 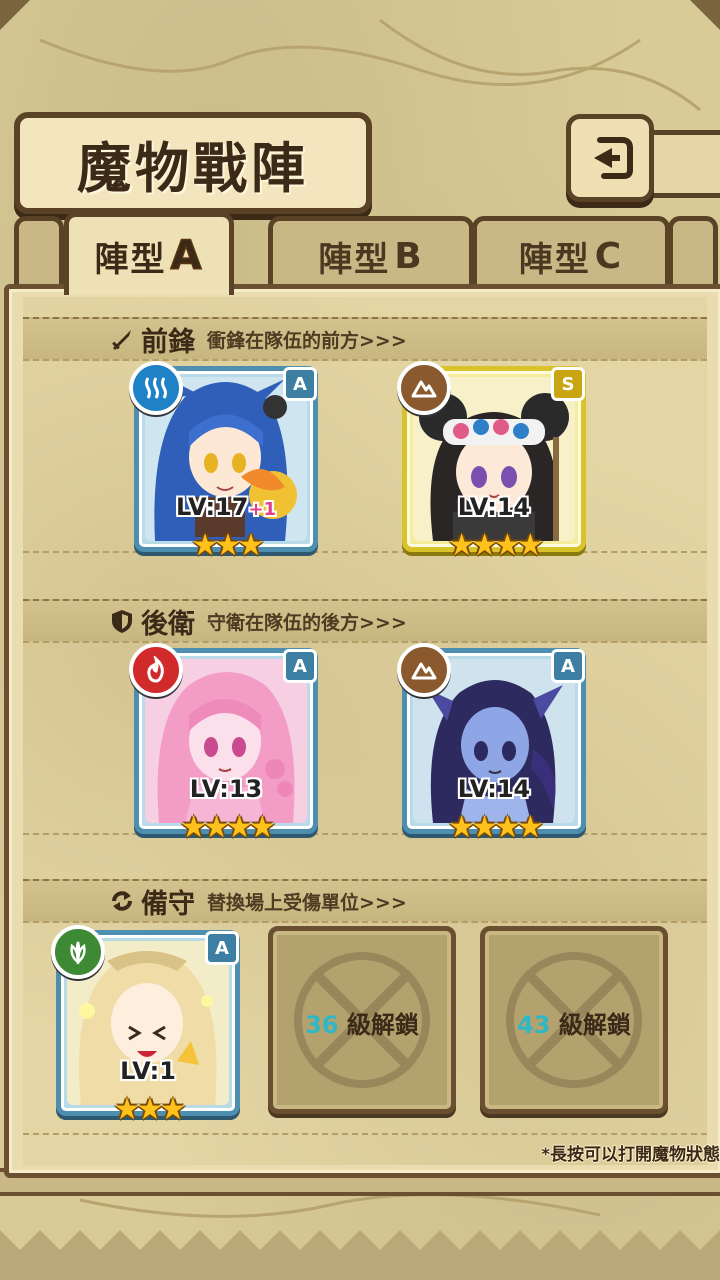 I want to click on swap-icon, so click(x=122, y=901).